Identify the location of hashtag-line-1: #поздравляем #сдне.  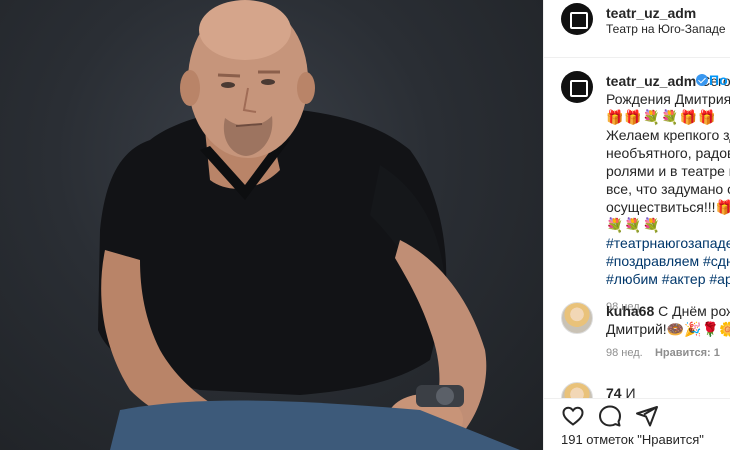
(668, 261).